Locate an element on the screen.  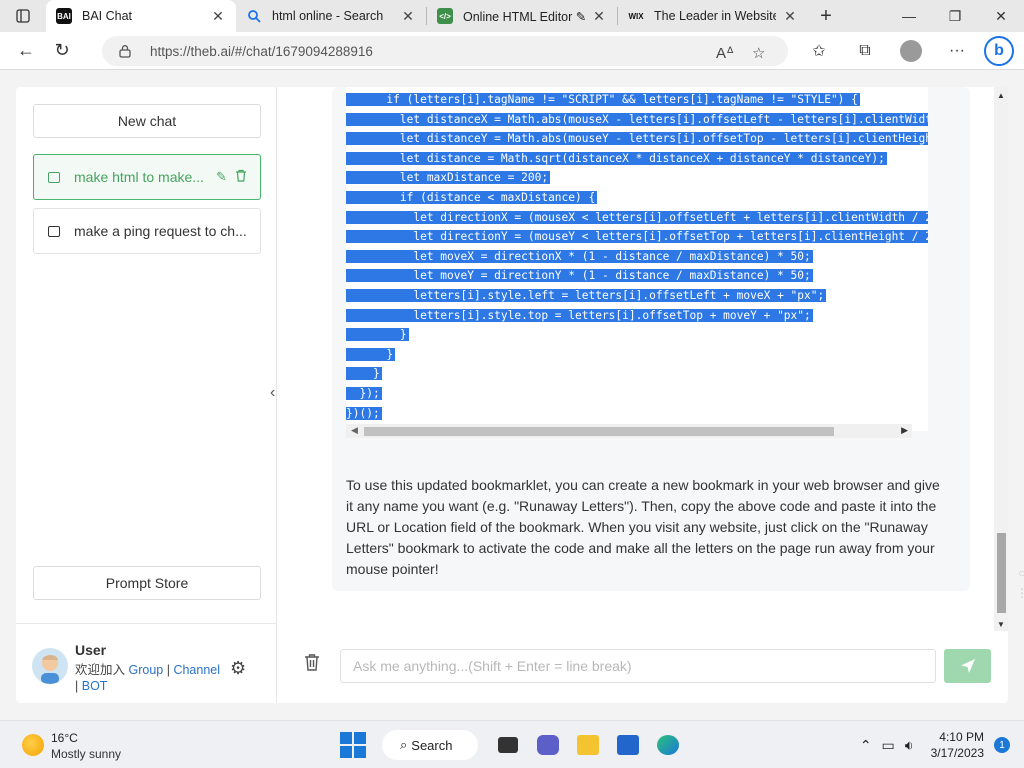
code-line-text: let maxDistance = 200; is located at coordinates (448, 178).